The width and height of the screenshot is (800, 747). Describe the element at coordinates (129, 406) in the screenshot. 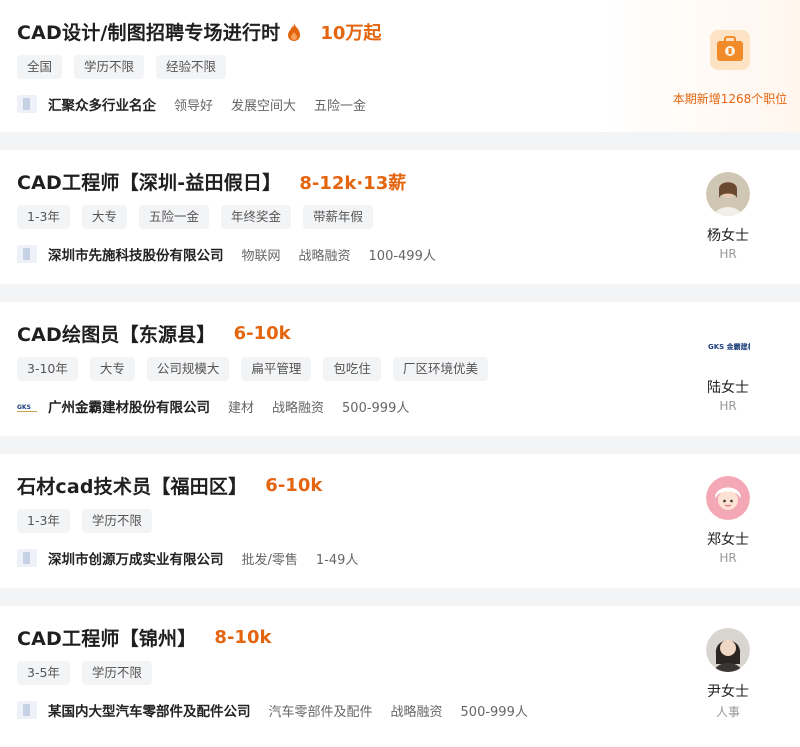

I see `company-name: 广州金霸建材股份有限公司` at that location.